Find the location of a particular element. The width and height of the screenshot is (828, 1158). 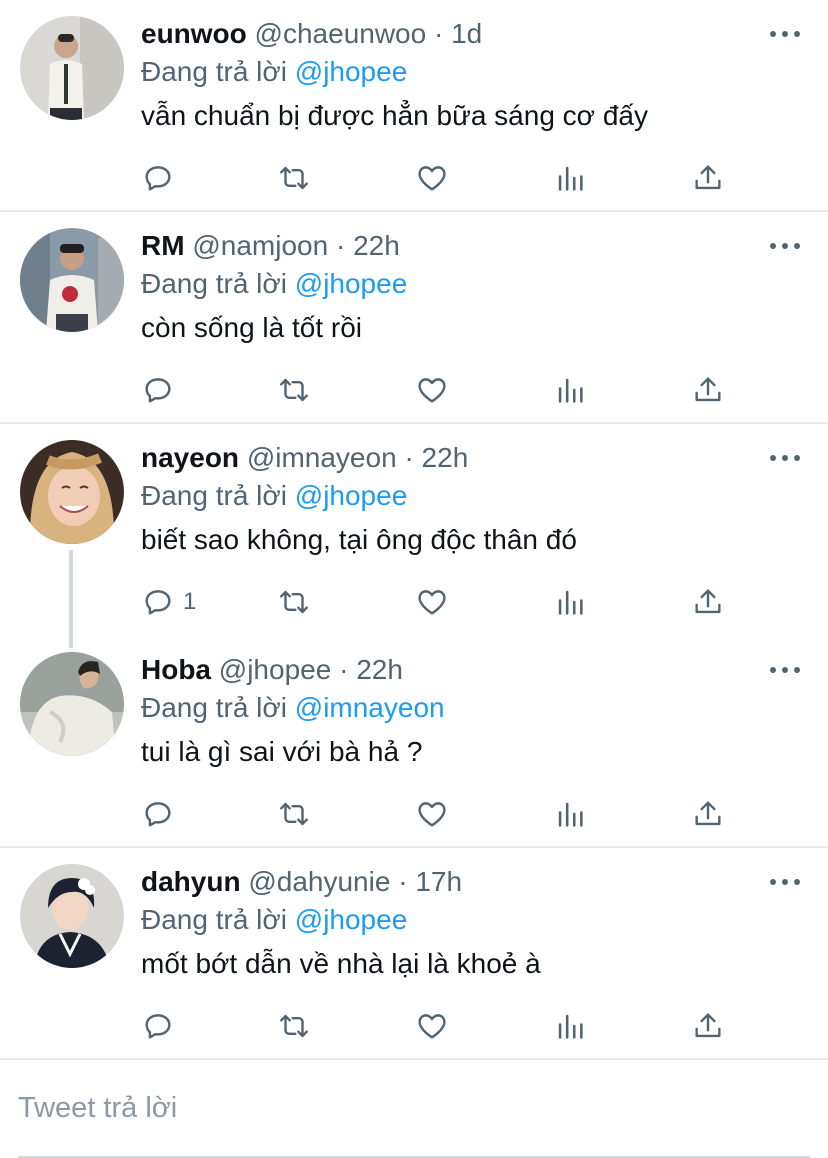

user-handle: @dahyunie is located at coordinates (319, 881).